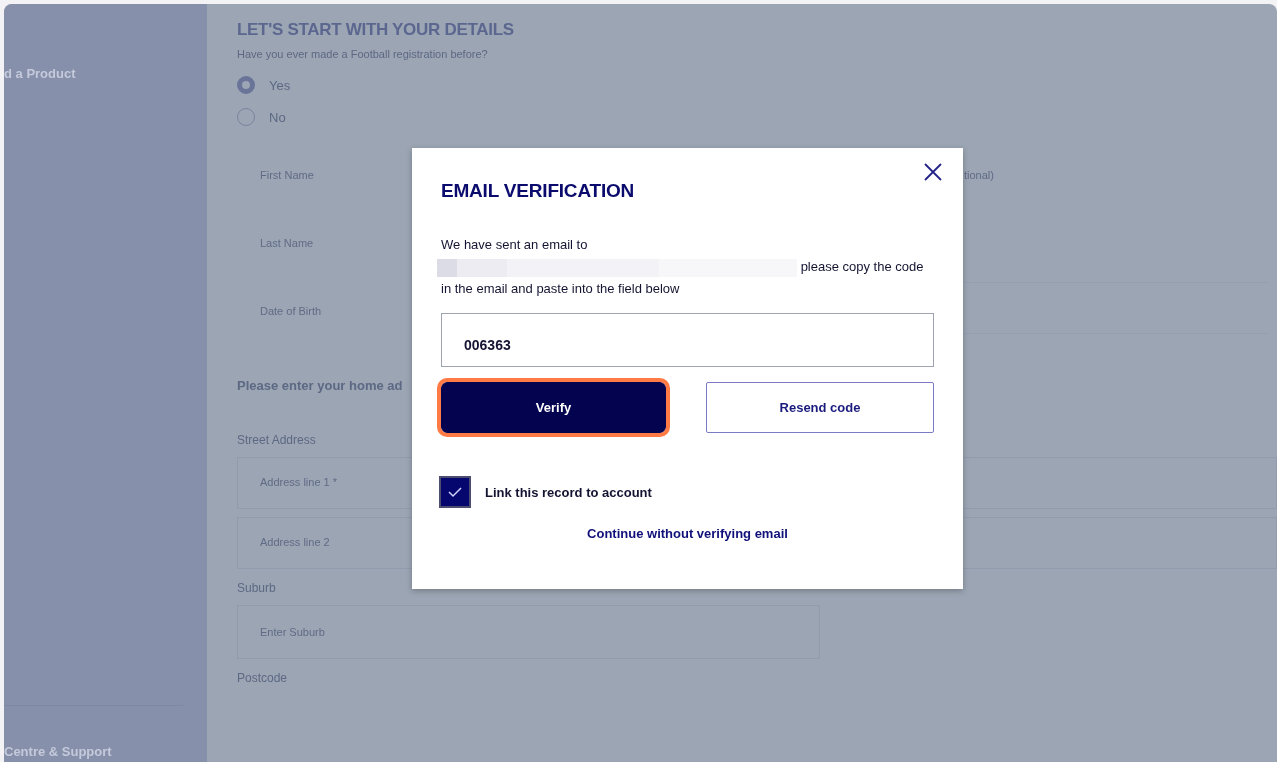 The image size is (1277, 762). Describe the element at coordinates (363, 54) in the screenshot. I see `question-text: Have you ever made a Football registration before?` at that location.